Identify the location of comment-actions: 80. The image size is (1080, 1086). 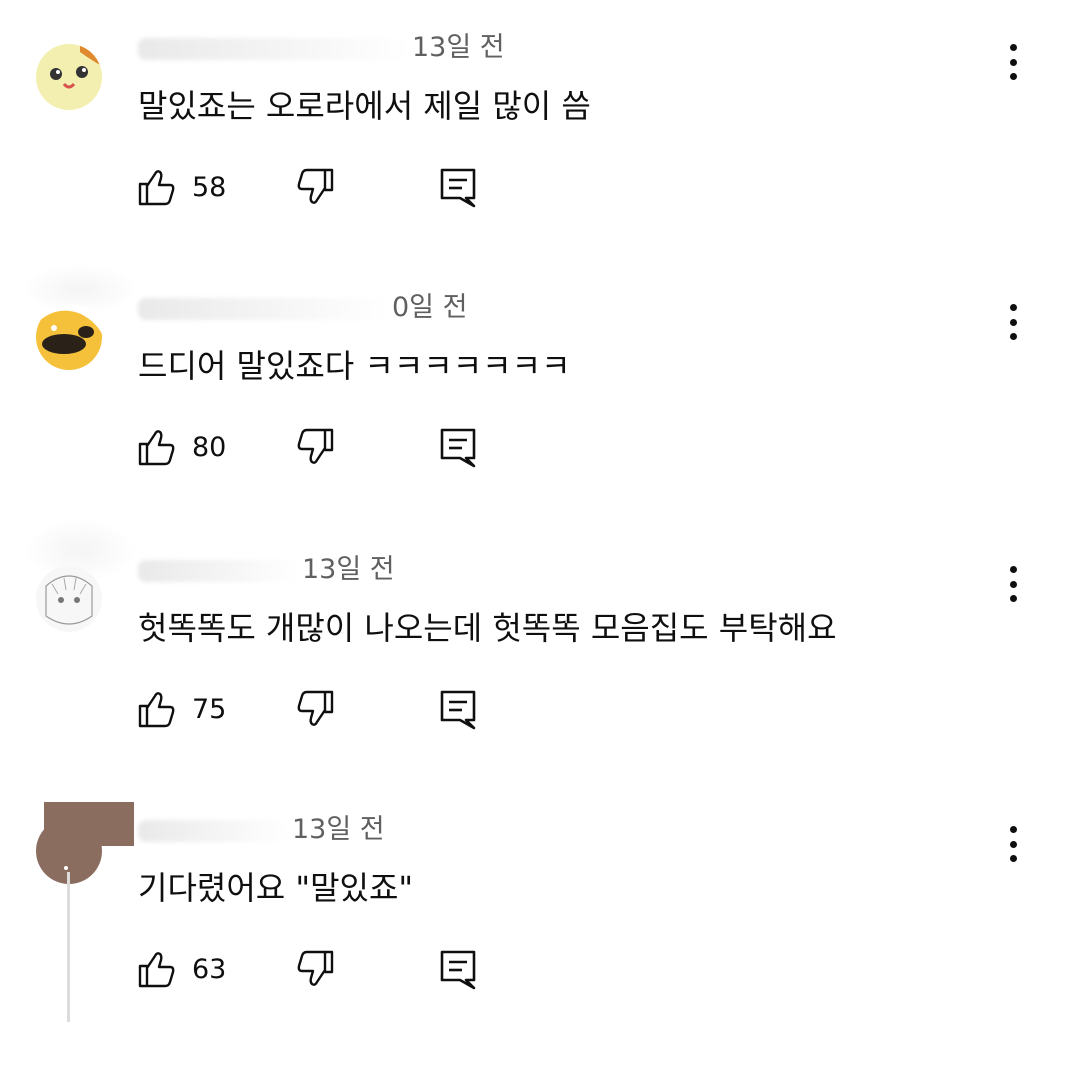
(336, 447).